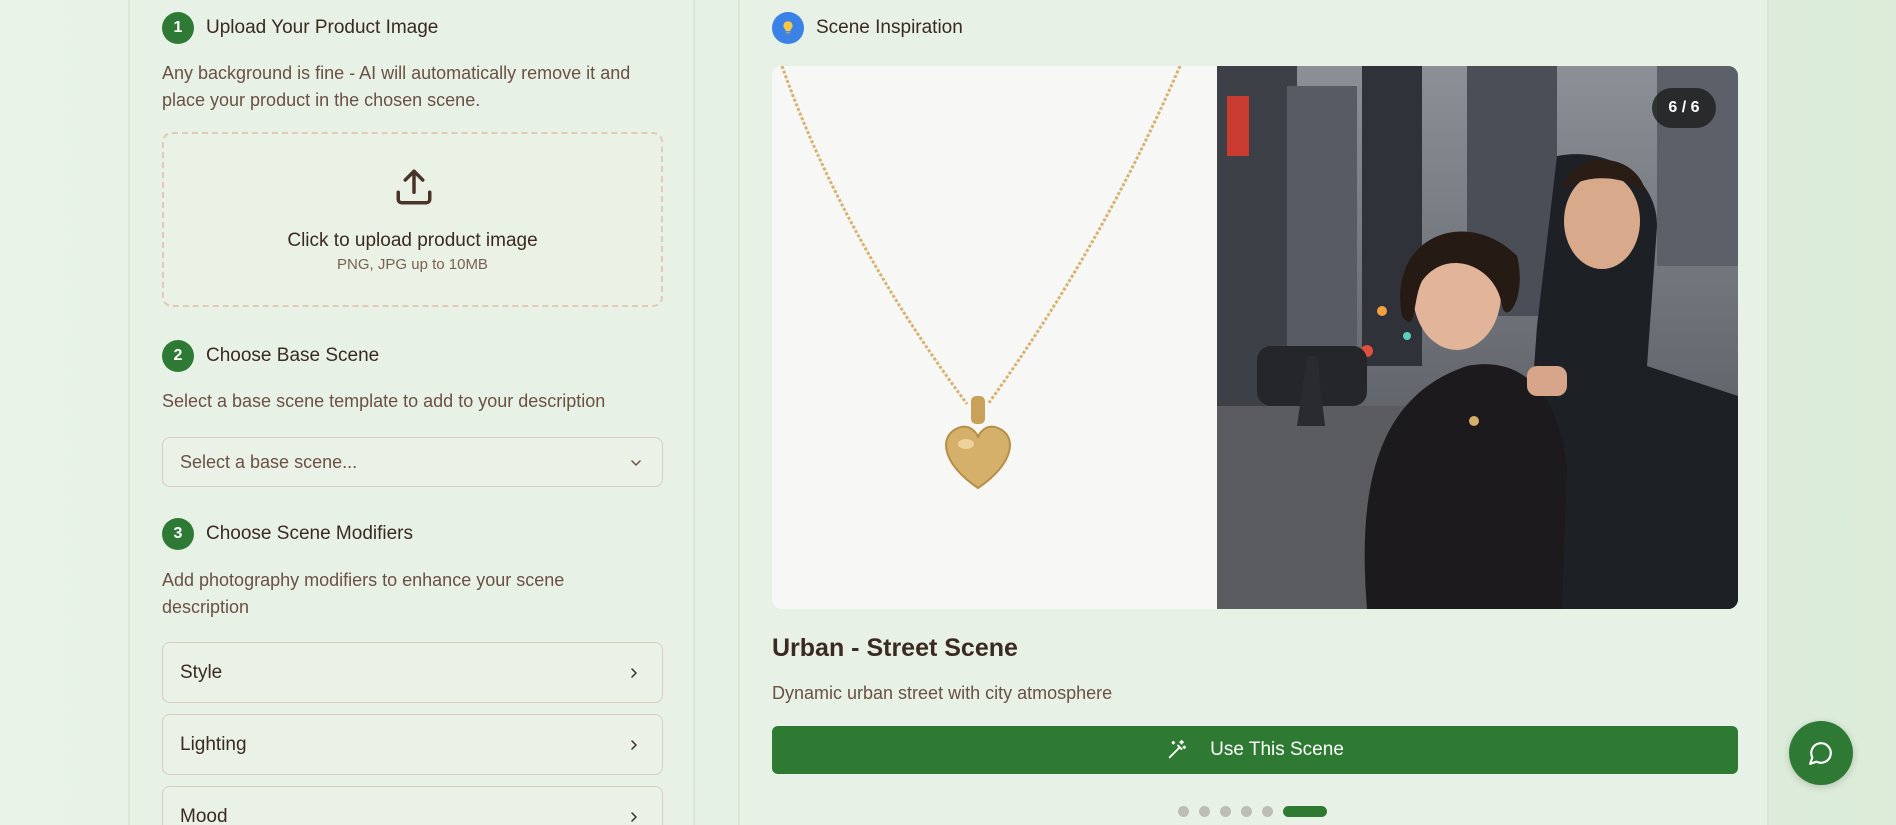 This screenshot has height=825, width=1896. Describe the element at coordinates (412, 672) in the screenshot. I see `modifier-style: Style` at that location.